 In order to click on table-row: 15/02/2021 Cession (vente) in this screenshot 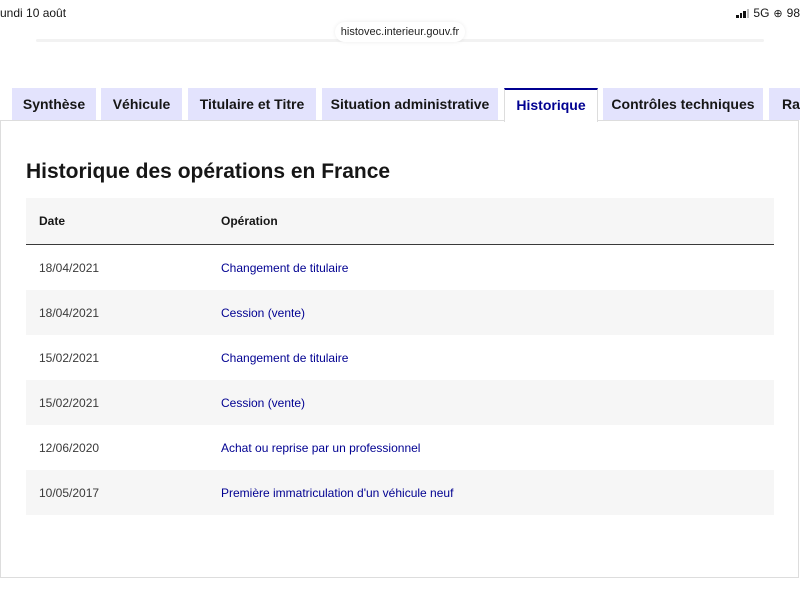, I will do `click(400, 402)`.